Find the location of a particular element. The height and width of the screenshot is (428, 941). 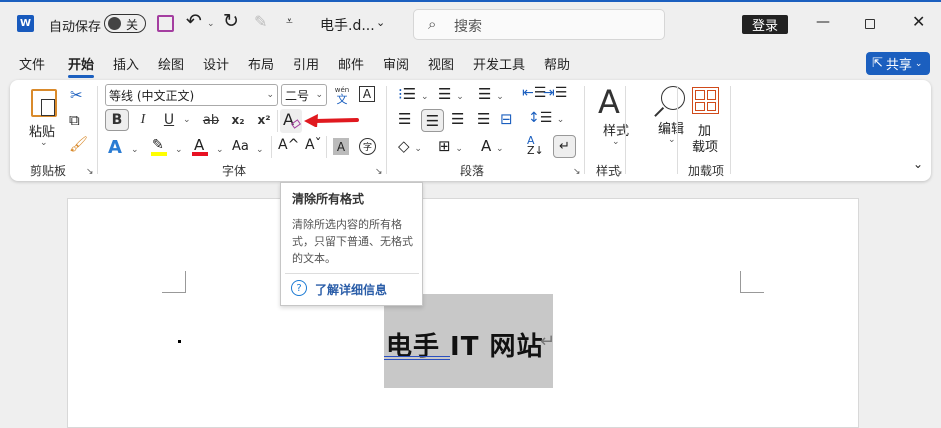

borders-button: ⊞ ⌄ is located at coordinates (450, 146).